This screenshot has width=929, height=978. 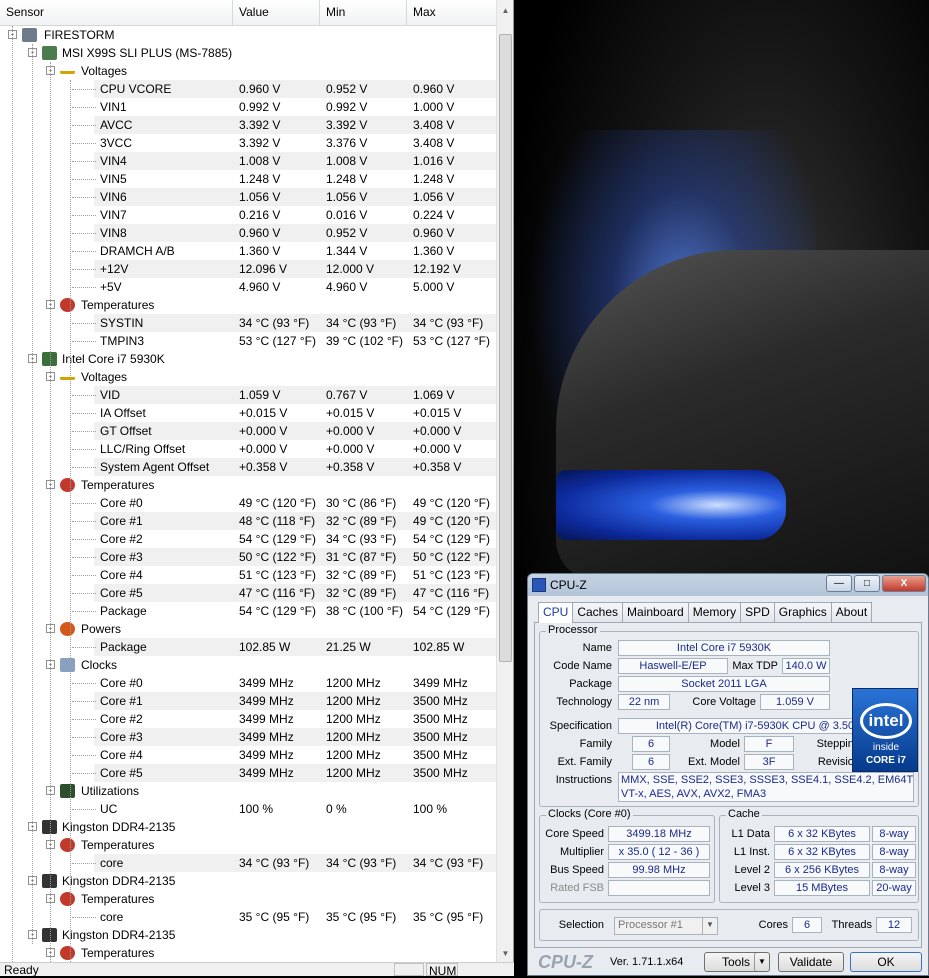 What do you see at coordinates (248, 107) in the screenshot?
I see `sensor-row: VIN1 0.992 V 0.992 V 1.000 V` at bounding box center [248, 107].